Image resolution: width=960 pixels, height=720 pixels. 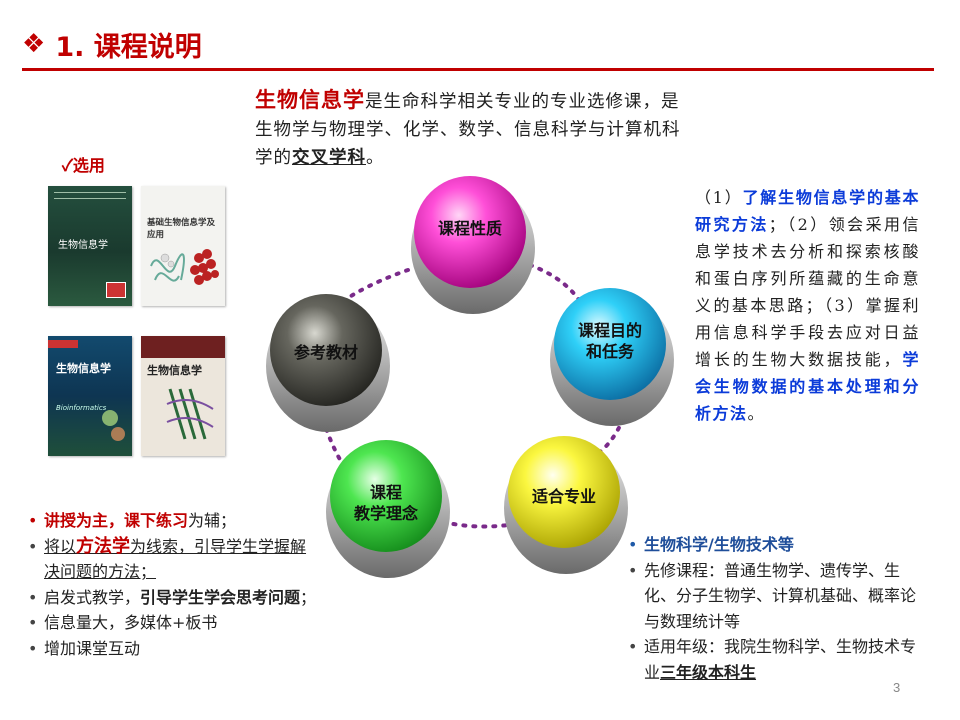 I want to click on list-item: 先修课程：普通生物学、遗传学、生化、分子生物学、计算机基础、概率论与数理统计等, so click(x=772, y=596).